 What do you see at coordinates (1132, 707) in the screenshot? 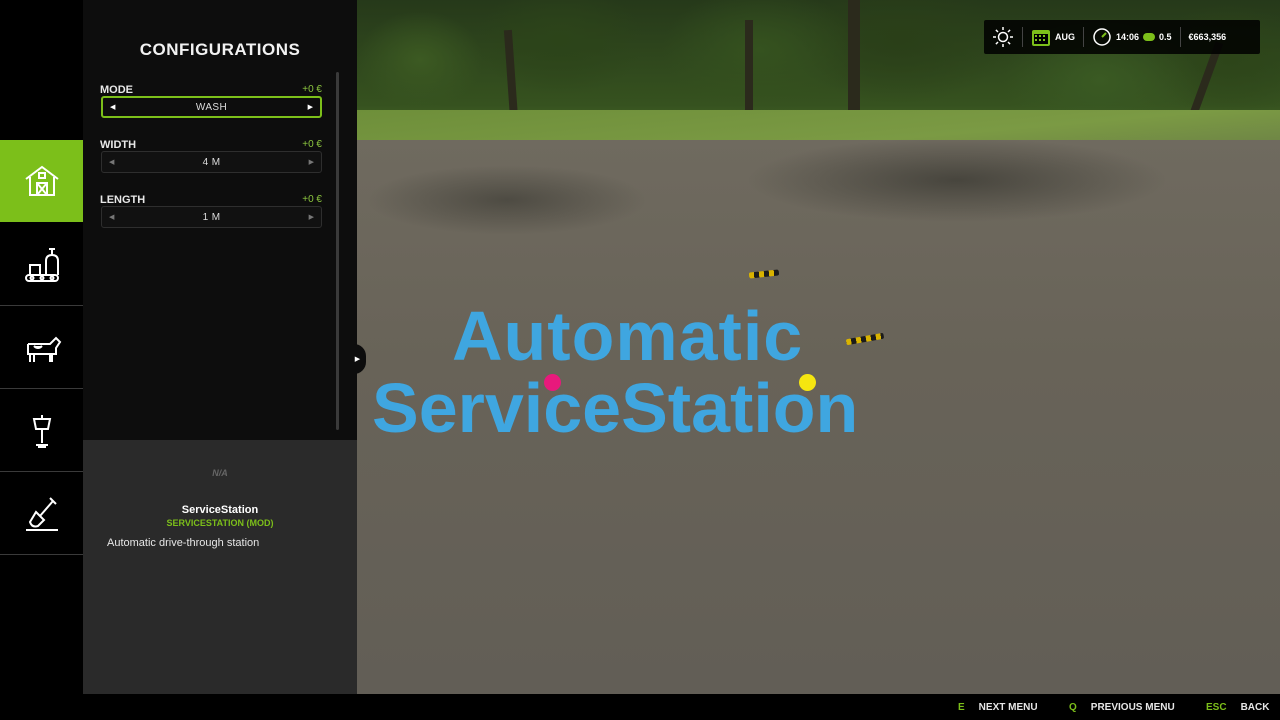
I see `action-label: PREVIOUS MENU` at bounding box center [1132, 707].